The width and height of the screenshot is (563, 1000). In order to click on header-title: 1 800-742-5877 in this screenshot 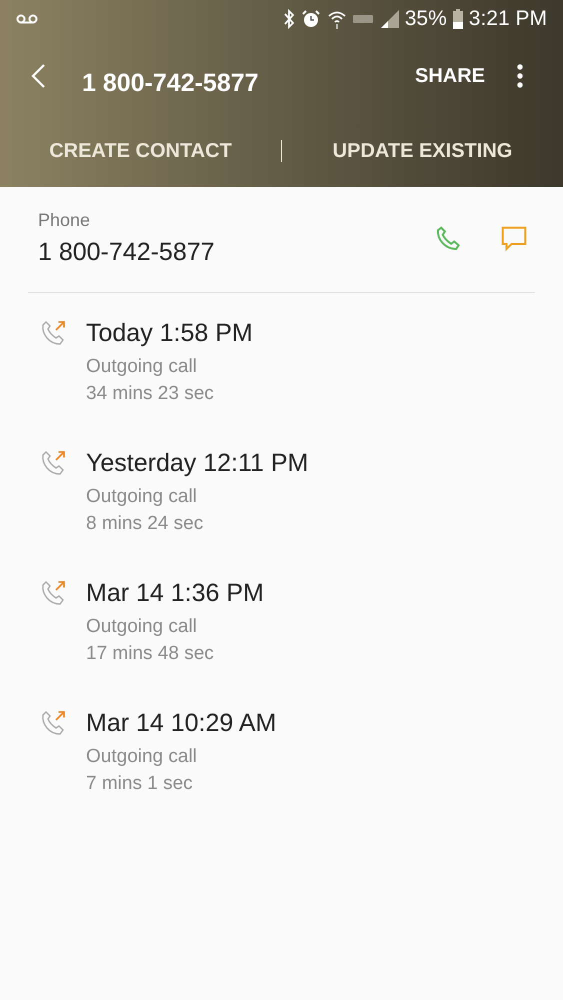, I will do `click(170, 84)`.